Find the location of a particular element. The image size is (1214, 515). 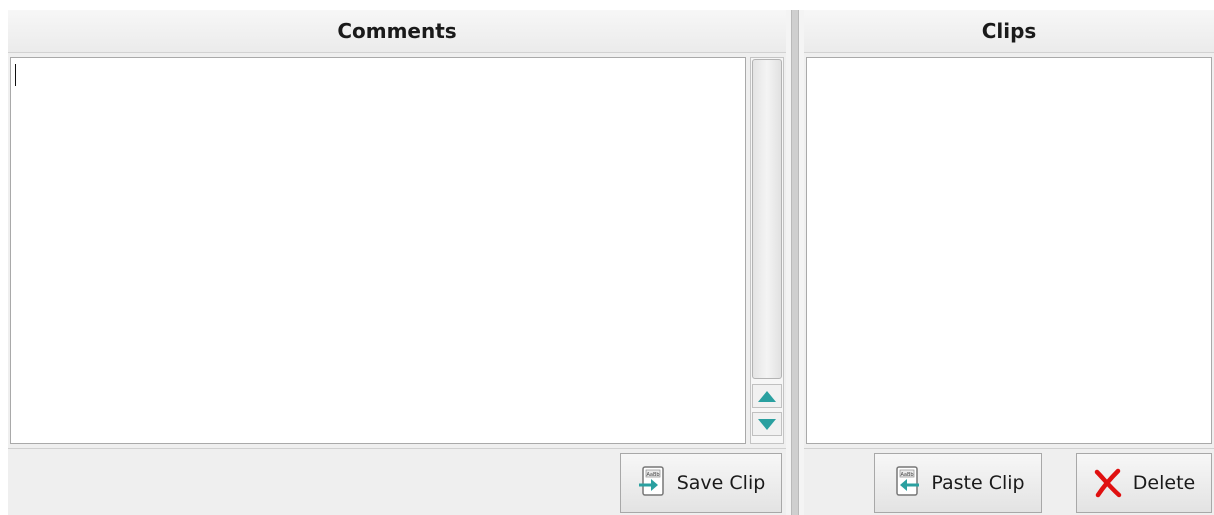

text-caret is located at coordinates (15, 75).